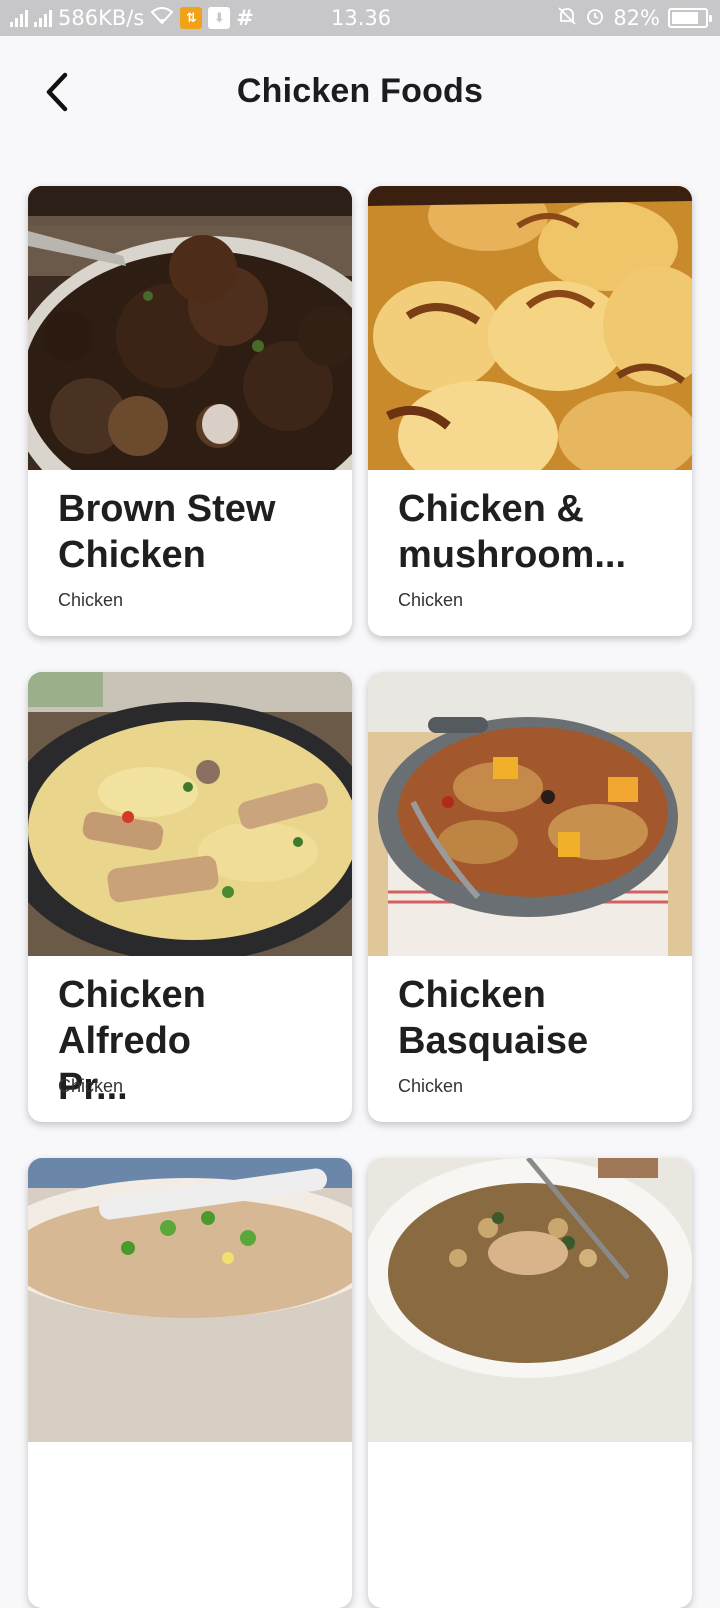 The width and height of the screenshot is (720, 1608). I want to click on status-bar-left: 586KB/s ⇅ ⬇ #, so click(132, 18).